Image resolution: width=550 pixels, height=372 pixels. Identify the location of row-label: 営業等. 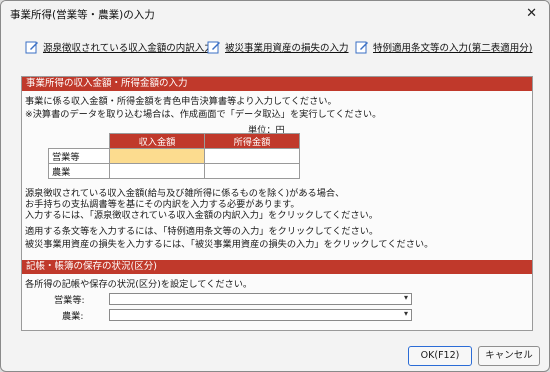
(79, 156).